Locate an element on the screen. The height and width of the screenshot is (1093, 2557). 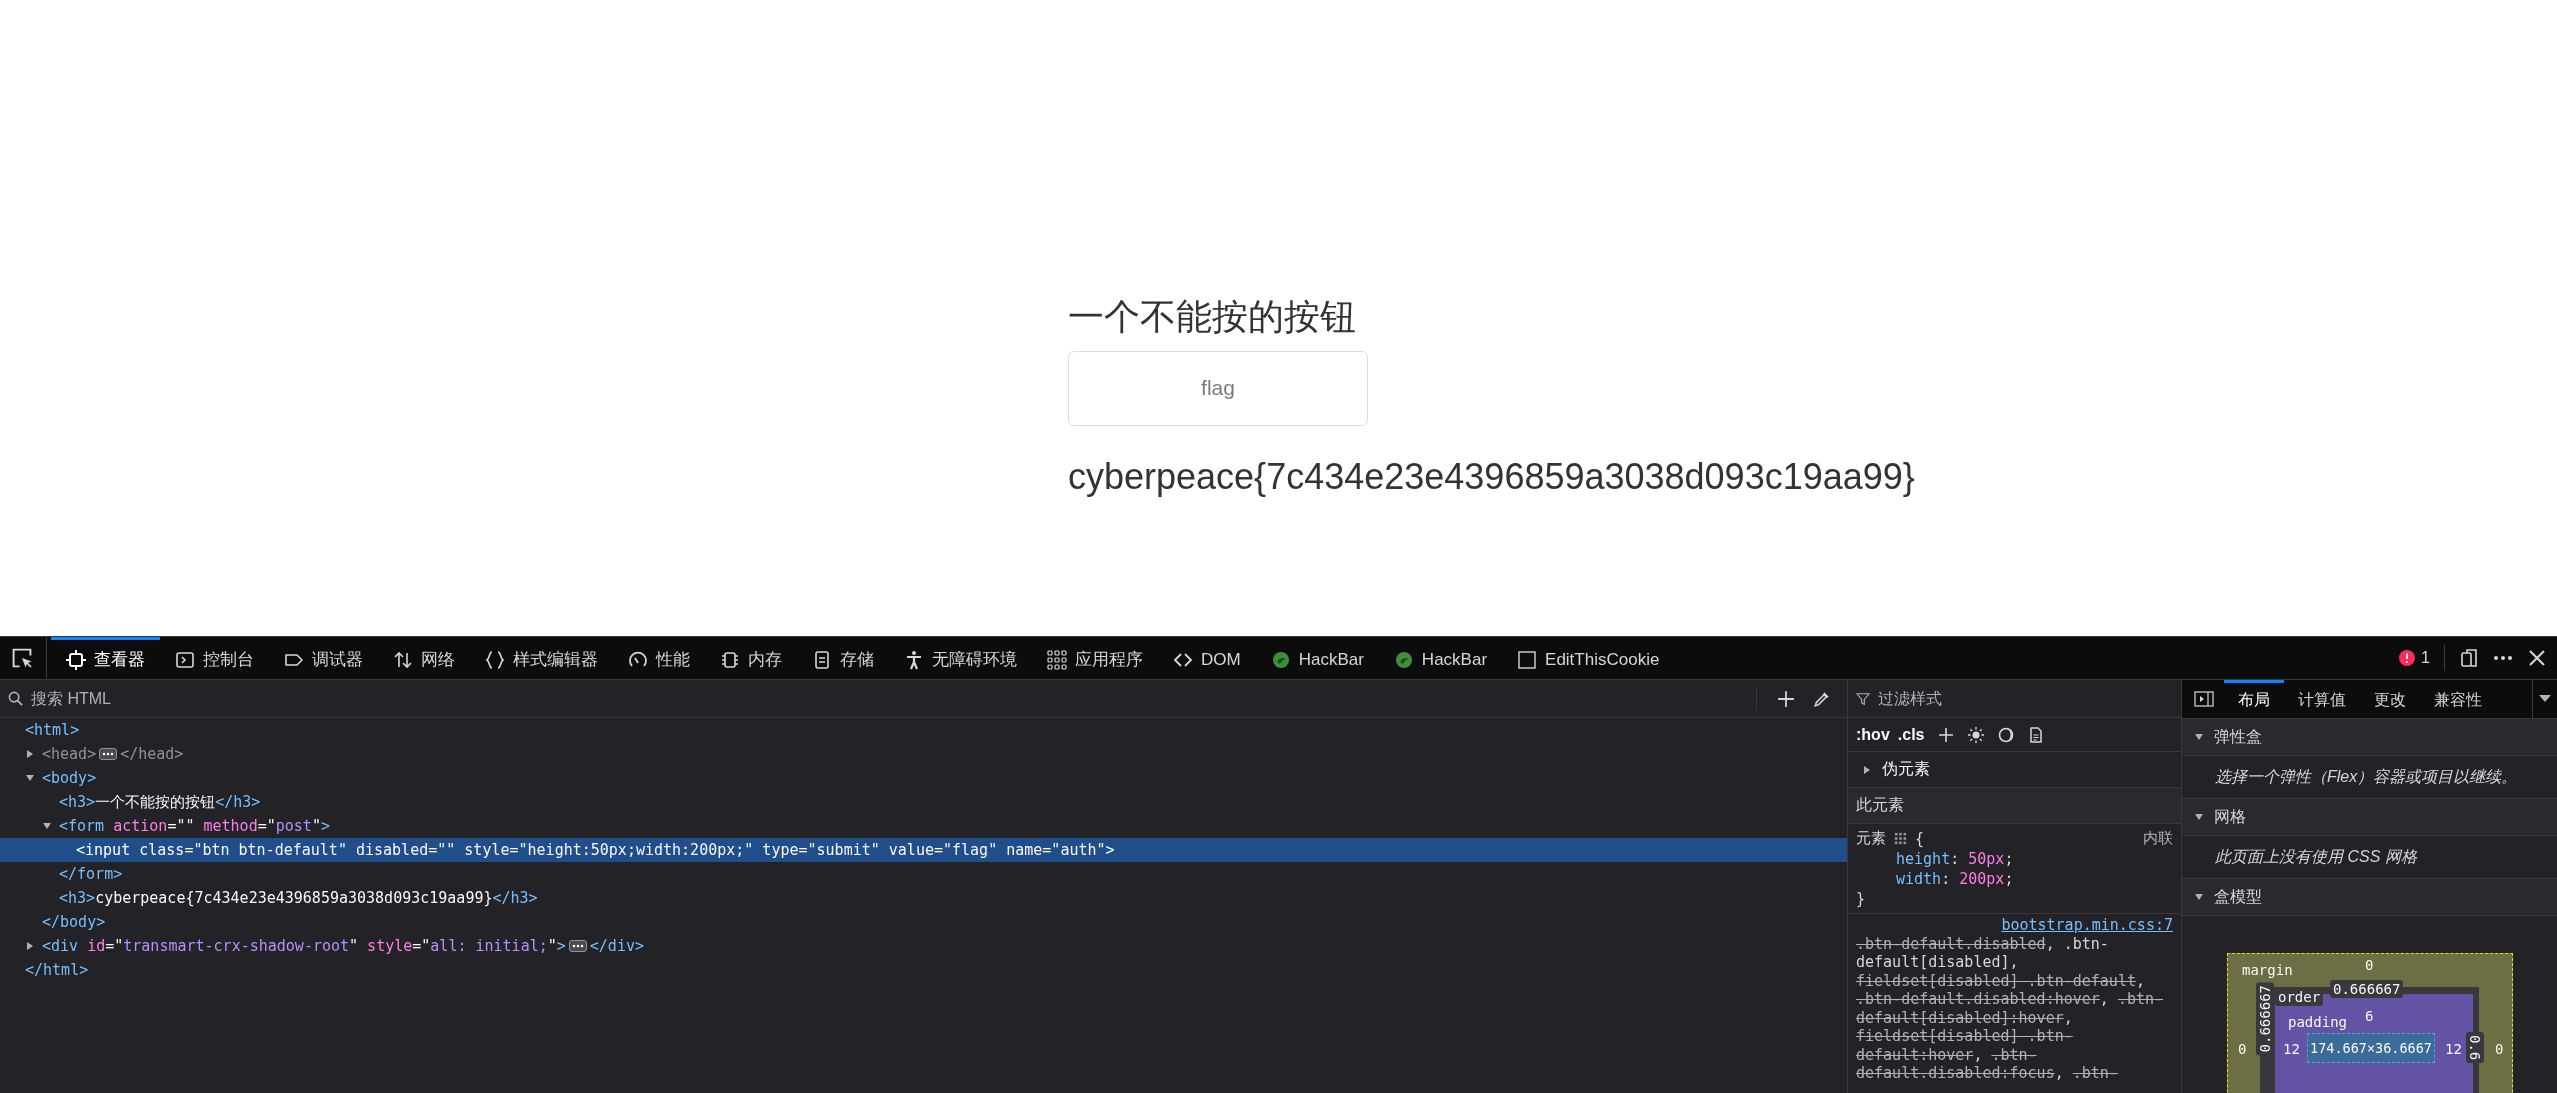
toggle-button: :hov is located at coordinates (1873, 734).